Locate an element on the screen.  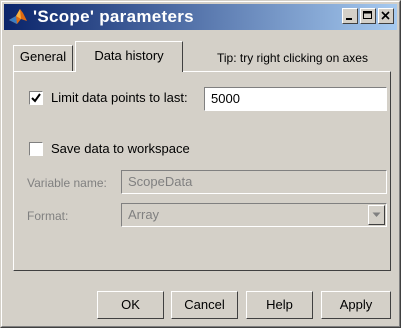
minimize-button is located at coordinates (350, 16).